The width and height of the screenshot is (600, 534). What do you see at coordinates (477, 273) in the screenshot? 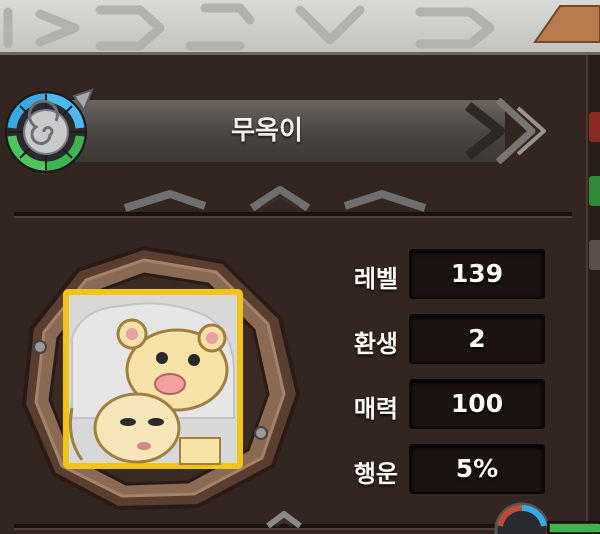
I see `stat-value-level: 139` at bounding box center [477, 273].